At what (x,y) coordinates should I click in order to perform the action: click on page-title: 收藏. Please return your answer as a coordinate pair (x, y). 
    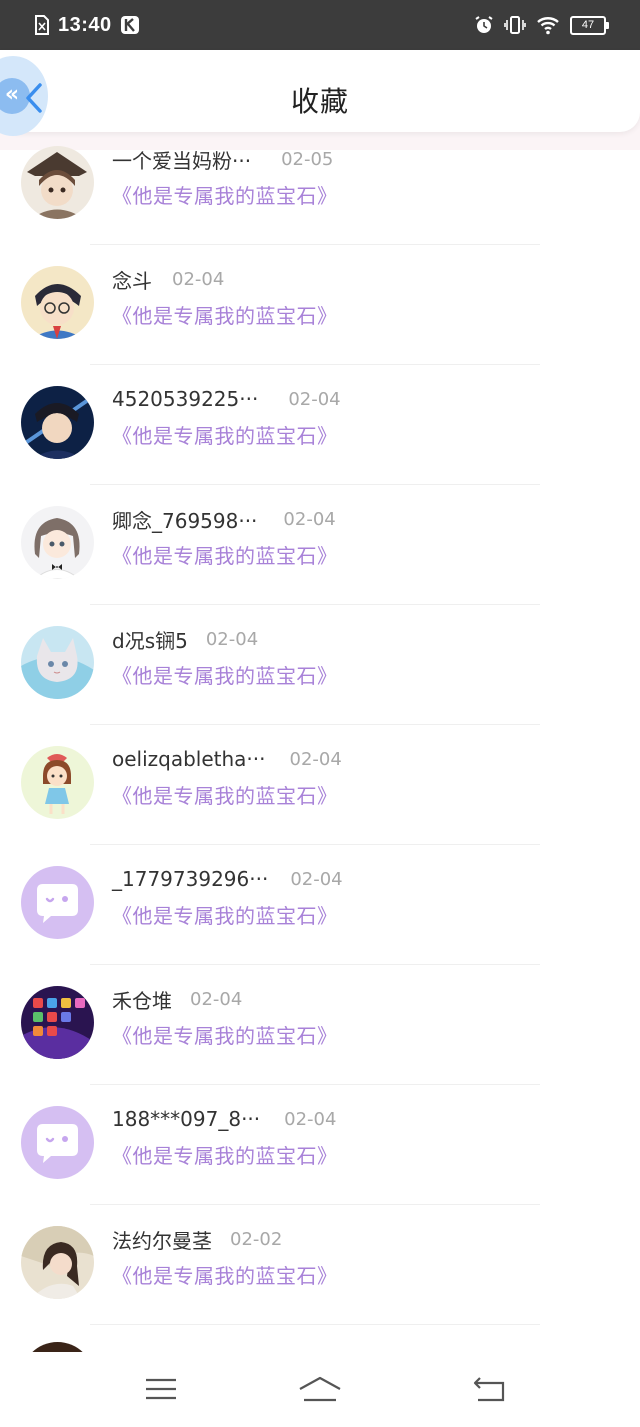
    Looking at the image, I should click on (319, 101).